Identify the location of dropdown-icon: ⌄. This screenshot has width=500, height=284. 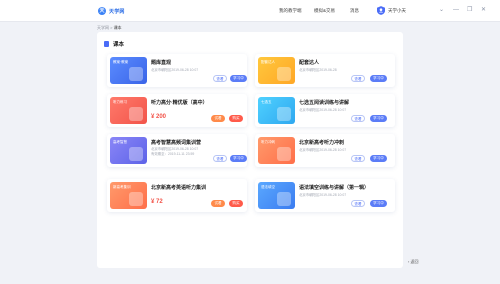
(441, 10).